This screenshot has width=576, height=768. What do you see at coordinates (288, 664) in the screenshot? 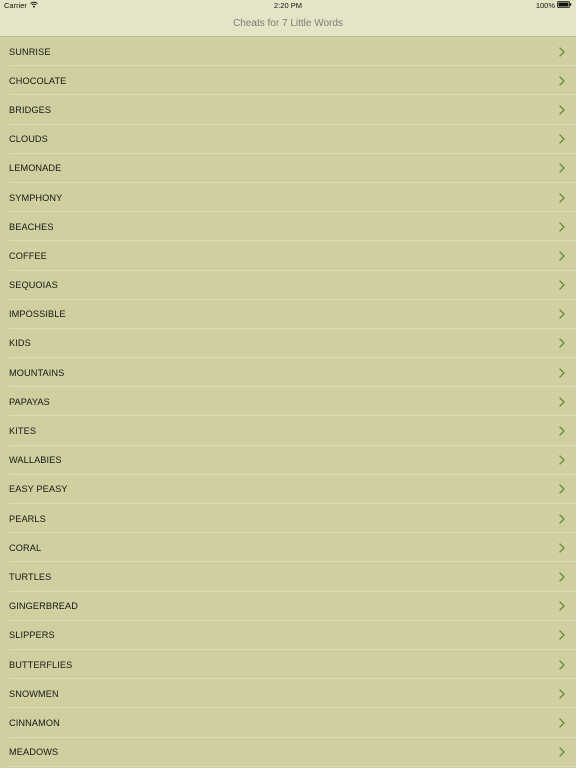
I see `list-item: BUTTERFLIES` at bounding box center [288, 664].